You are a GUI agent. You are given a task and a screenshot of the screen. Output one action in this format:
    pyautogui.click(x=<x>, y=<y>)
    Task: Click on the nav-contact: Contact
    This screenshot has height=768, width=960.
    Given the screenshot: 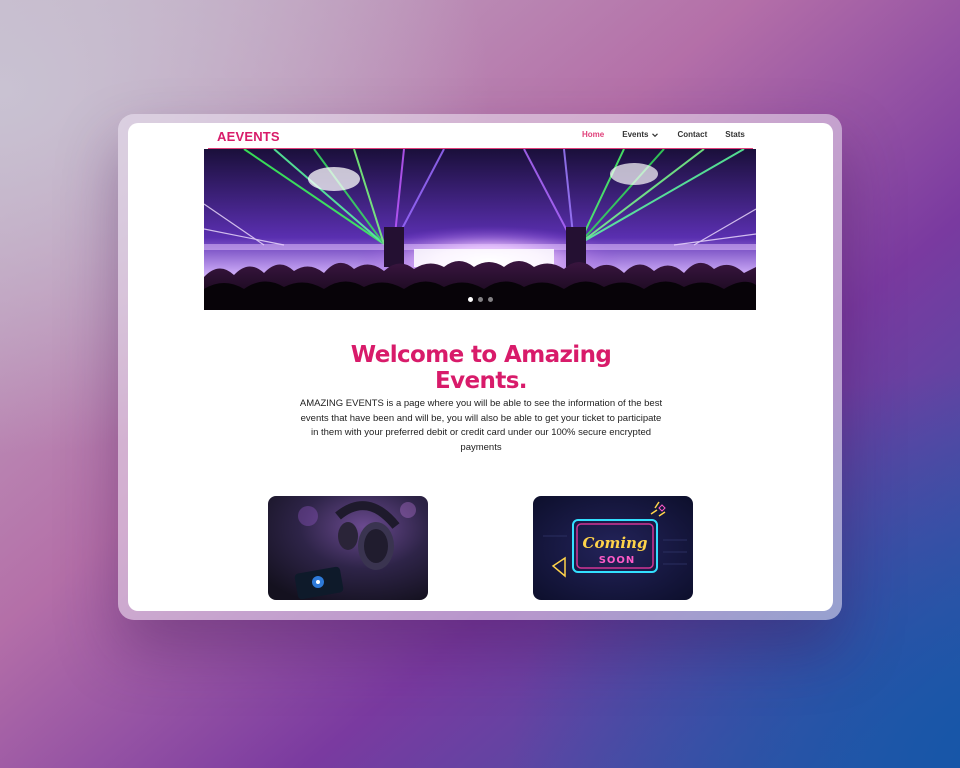 What is the action you would take?
    pyautogui.click(x=692, y=134)
    